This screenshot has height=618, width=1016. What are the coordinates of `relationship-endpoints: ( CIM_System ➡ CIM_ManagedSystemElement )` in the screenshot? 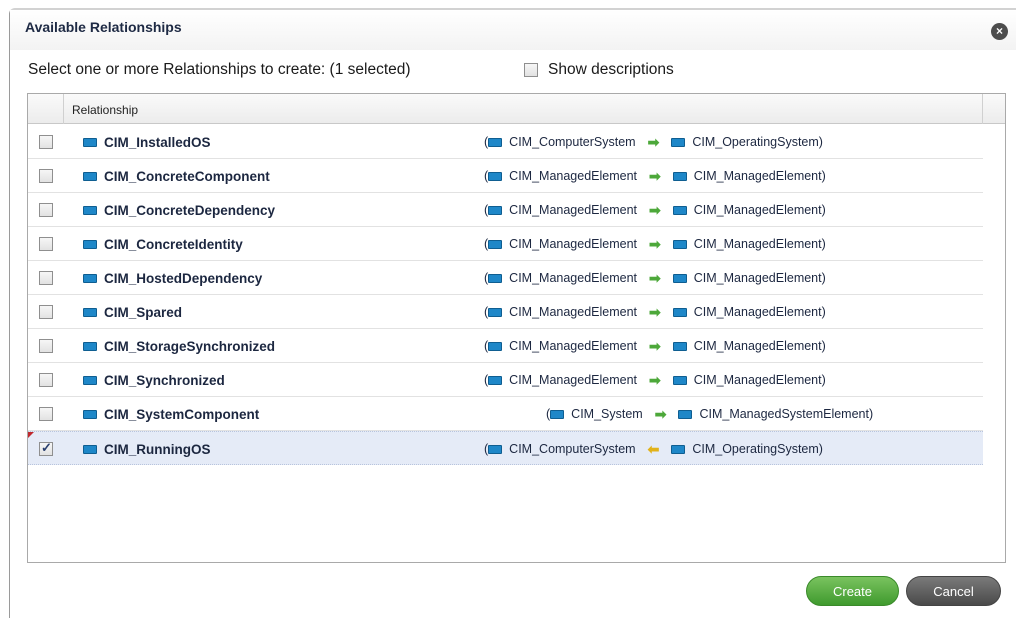 It's located at (709, 414).